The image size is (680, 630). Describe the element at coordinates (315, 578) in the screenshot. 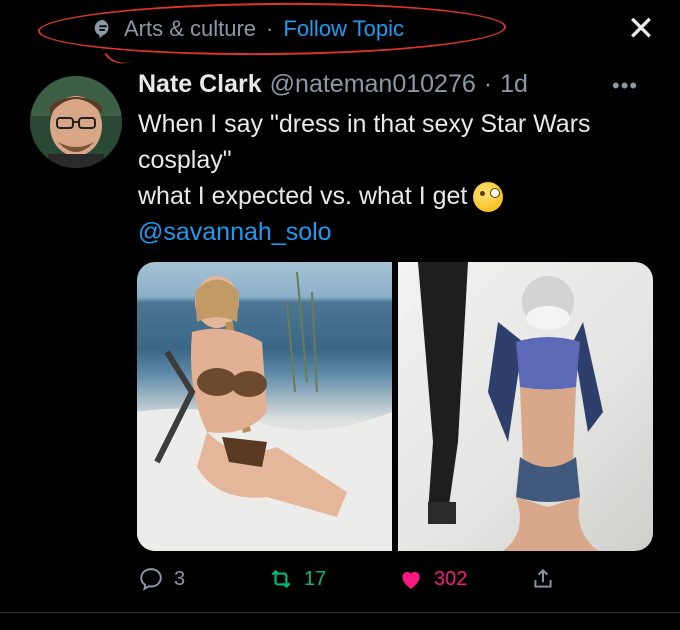

I see `retweet-count: 17` at that location.